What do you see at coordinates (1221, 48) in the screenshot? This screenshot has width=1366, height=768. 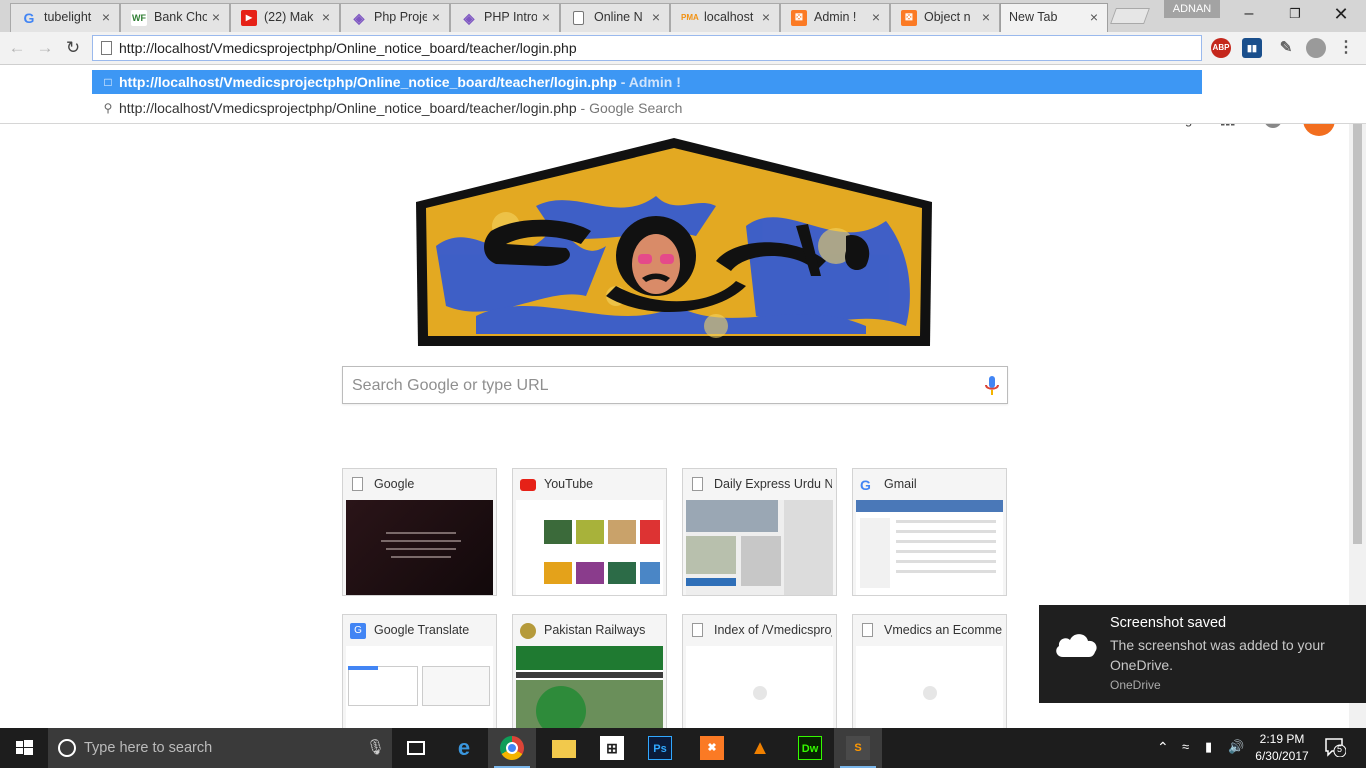 I see `adblock-icon: ABP` at bounding box center [1221, 48].